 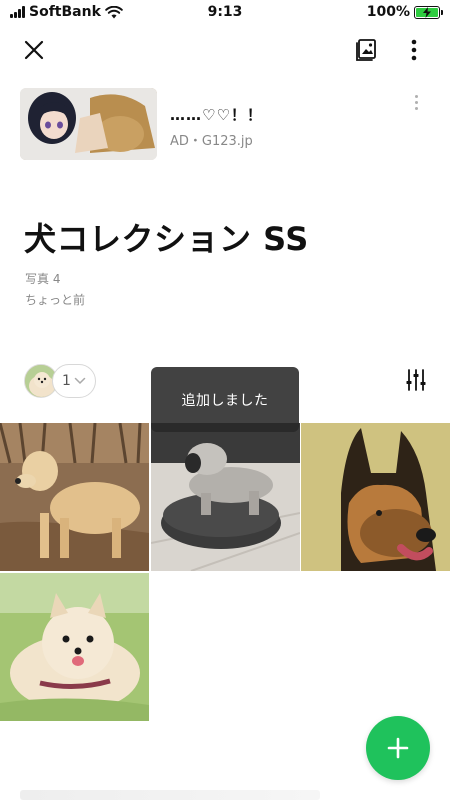 I want to click on battery-icon, so click(x=428, y=12).